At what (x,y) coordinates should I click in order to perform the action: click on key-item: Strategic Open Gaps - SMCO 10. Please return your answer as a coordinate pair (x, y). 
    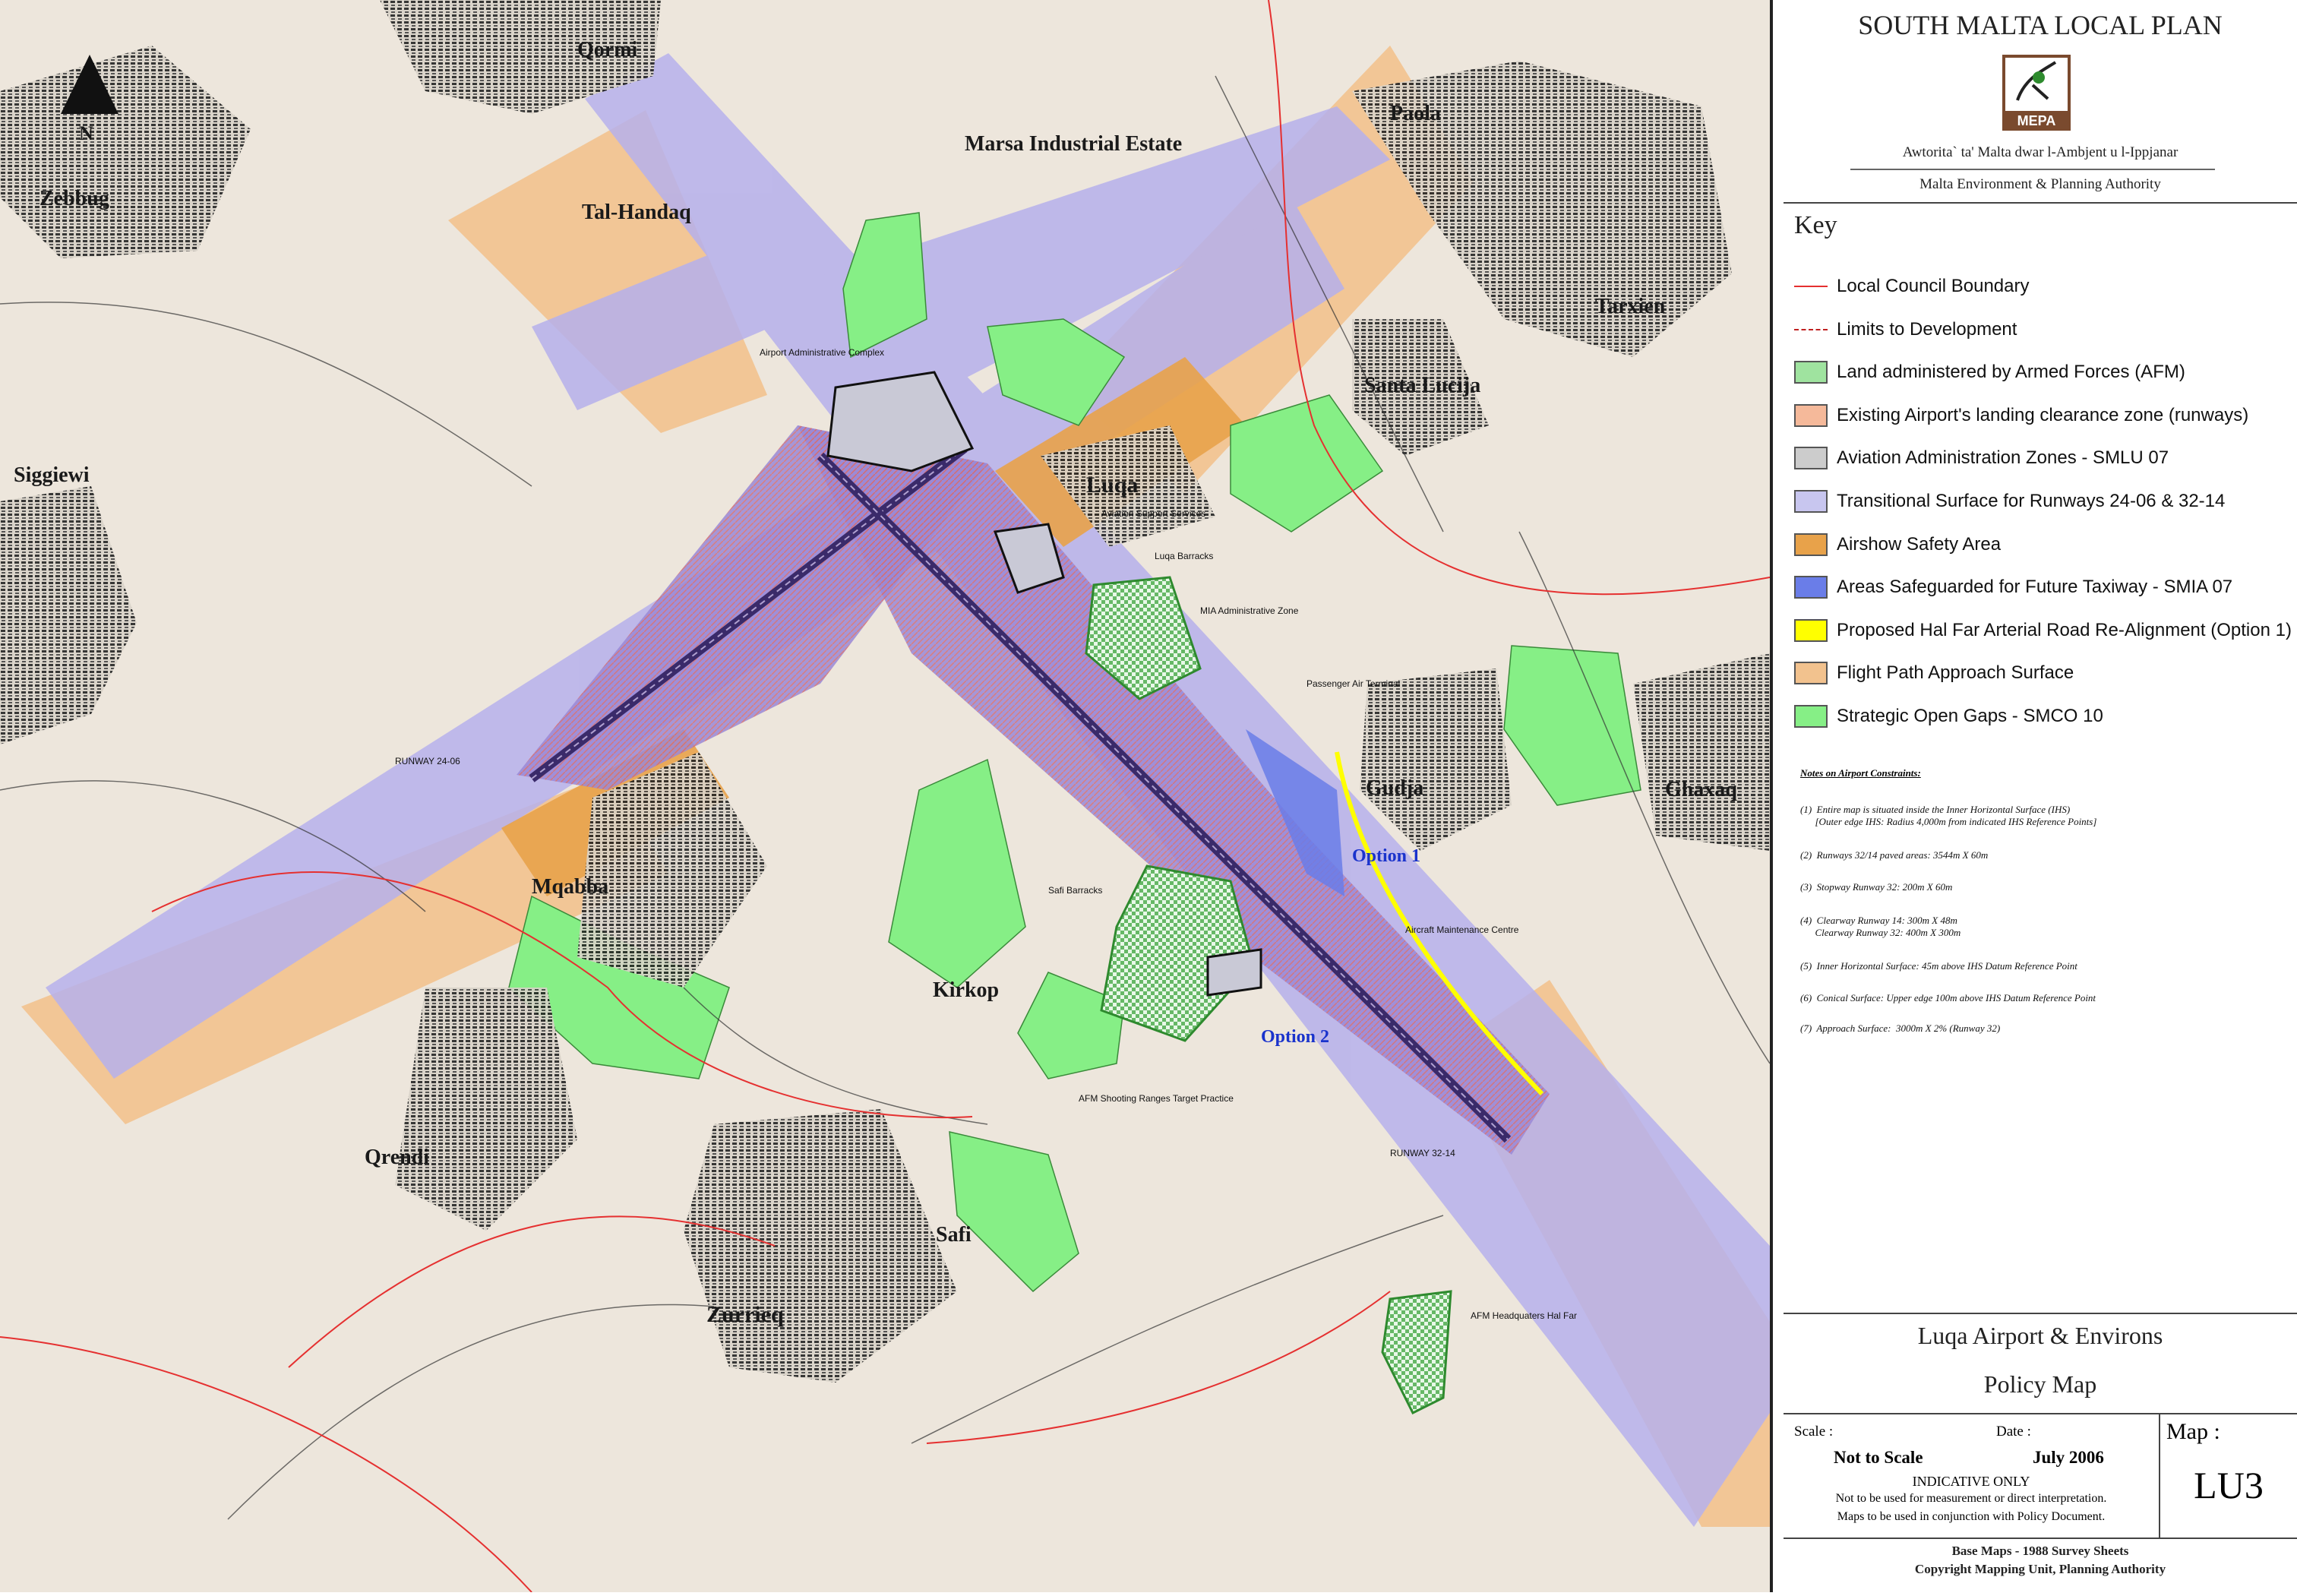
    Looking at the image, I should click on (1949, 716).